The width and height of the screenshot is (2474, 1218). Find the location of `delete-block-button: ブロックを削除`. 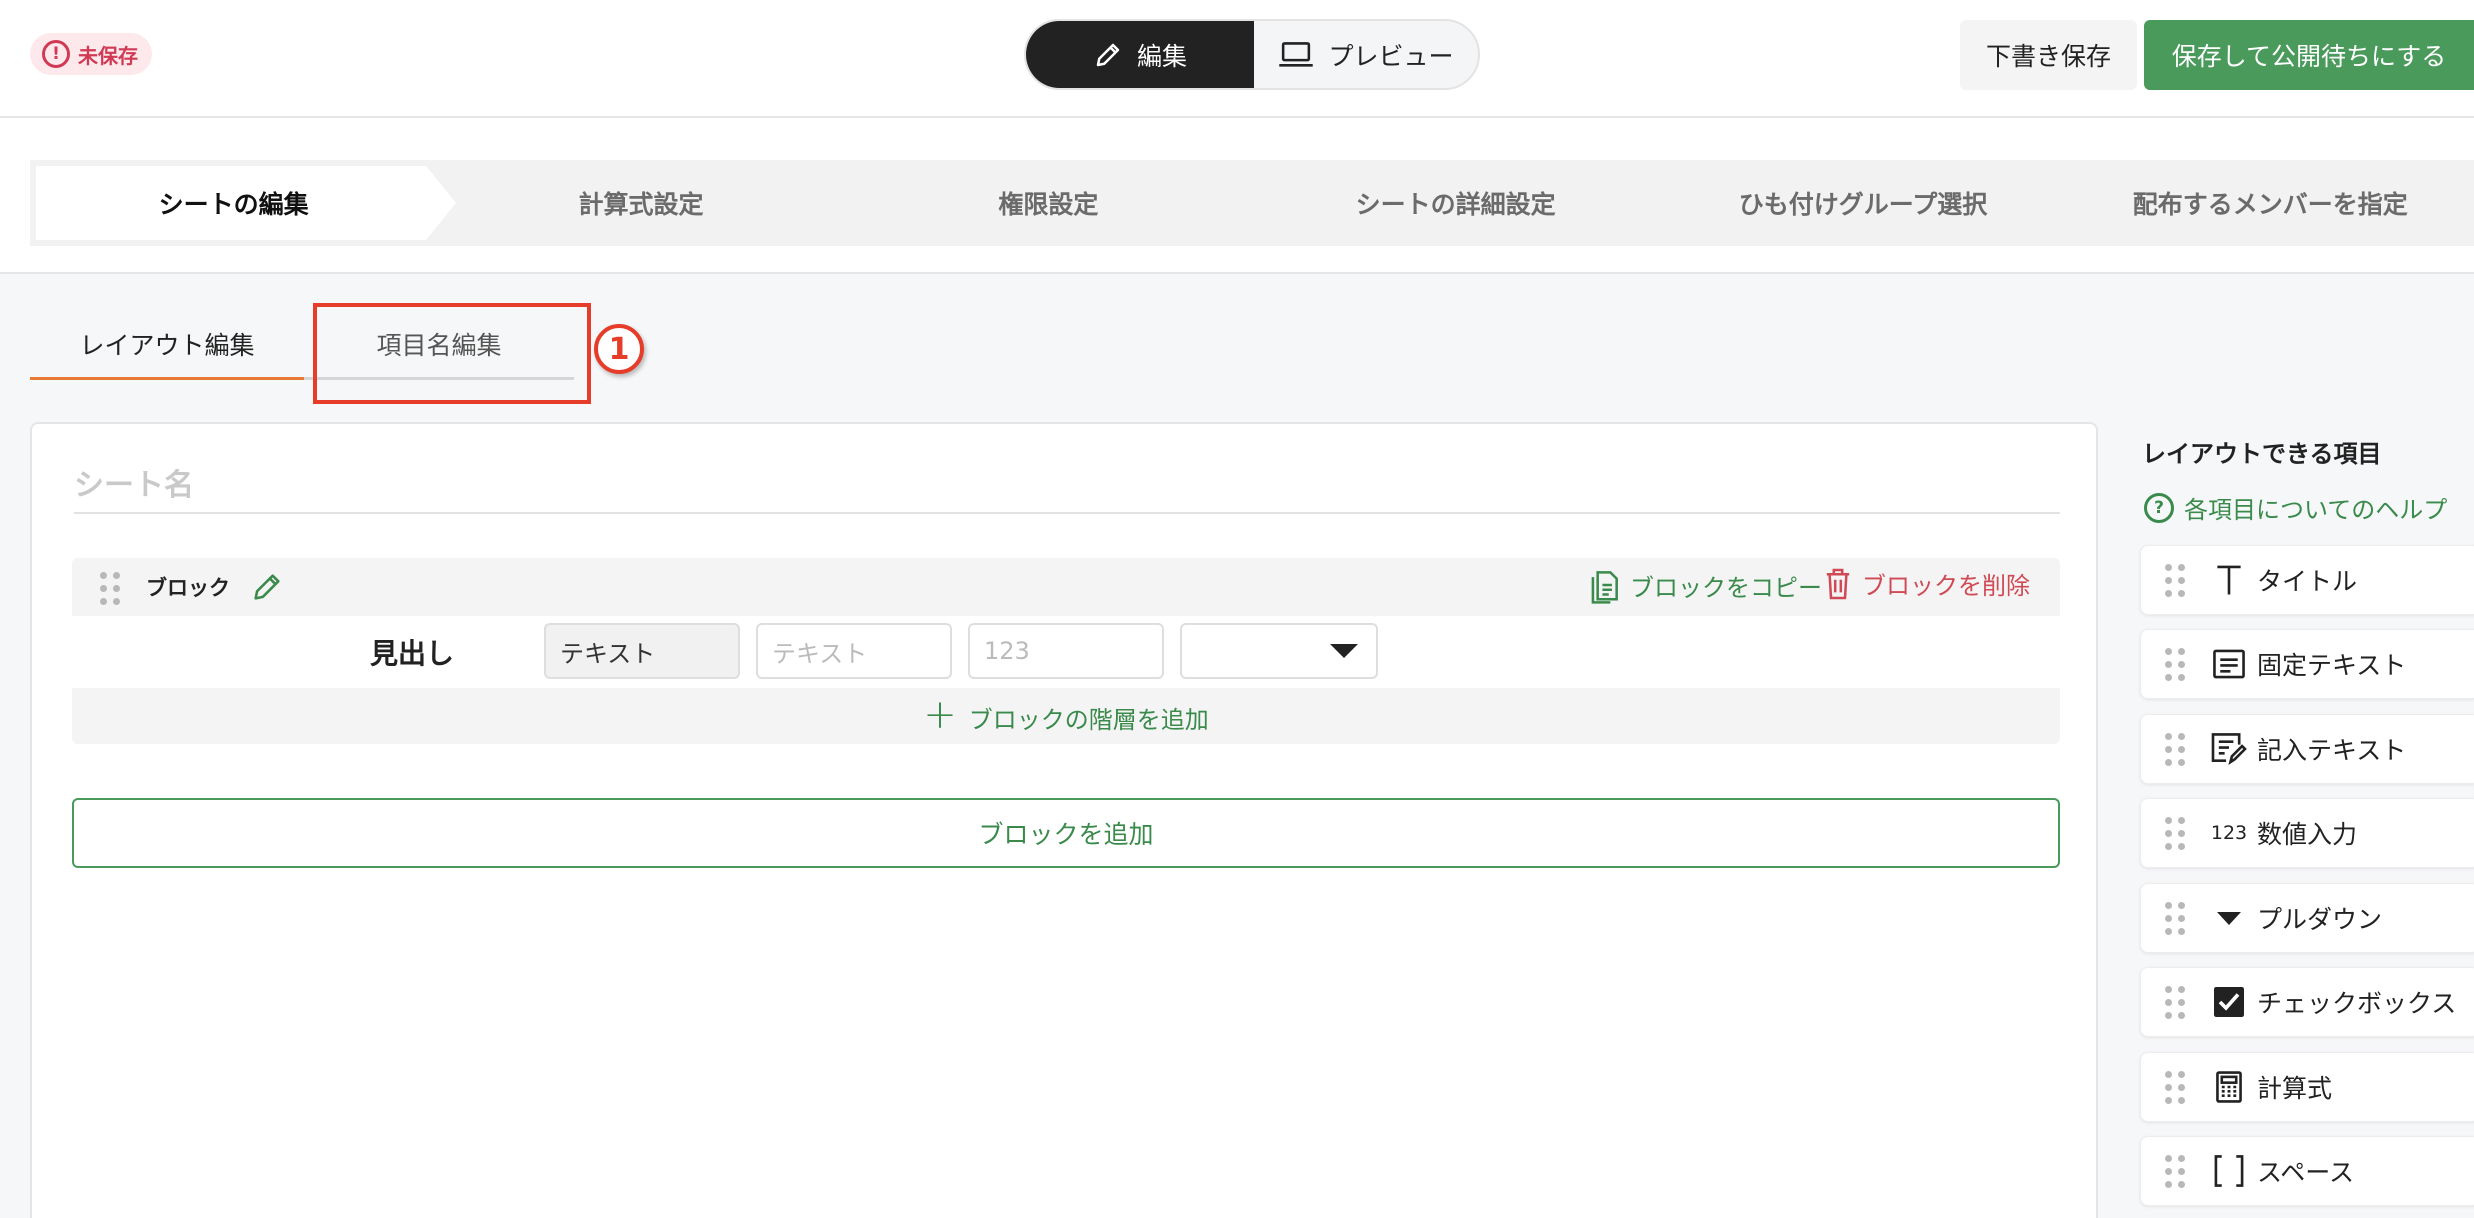

delete-block-button: ブロックを削除 is located at coordinates (1927, 583).